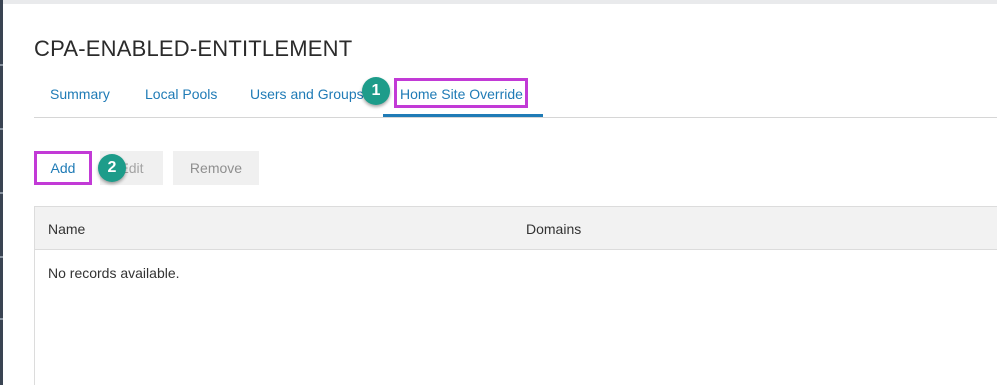 The height and width of the screenshot is (385, 997). I want to click on callout-highlight-box, so click(461, 93).